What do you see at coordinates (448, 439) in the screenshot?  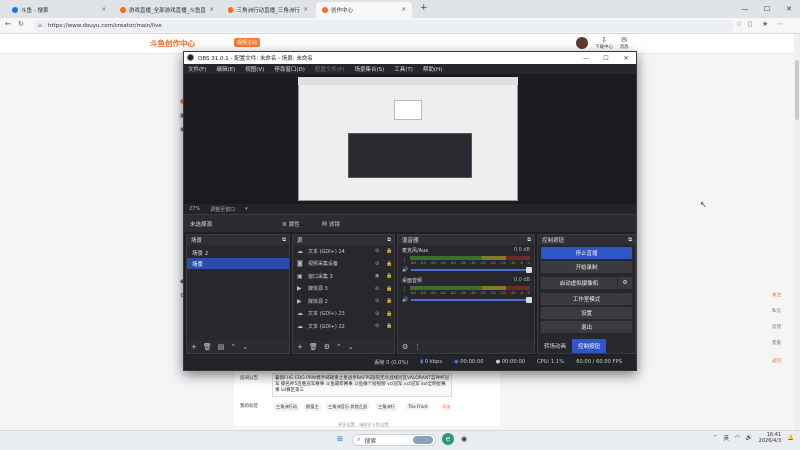 I see `edge-icon: e` at bounding box center [448, 439].